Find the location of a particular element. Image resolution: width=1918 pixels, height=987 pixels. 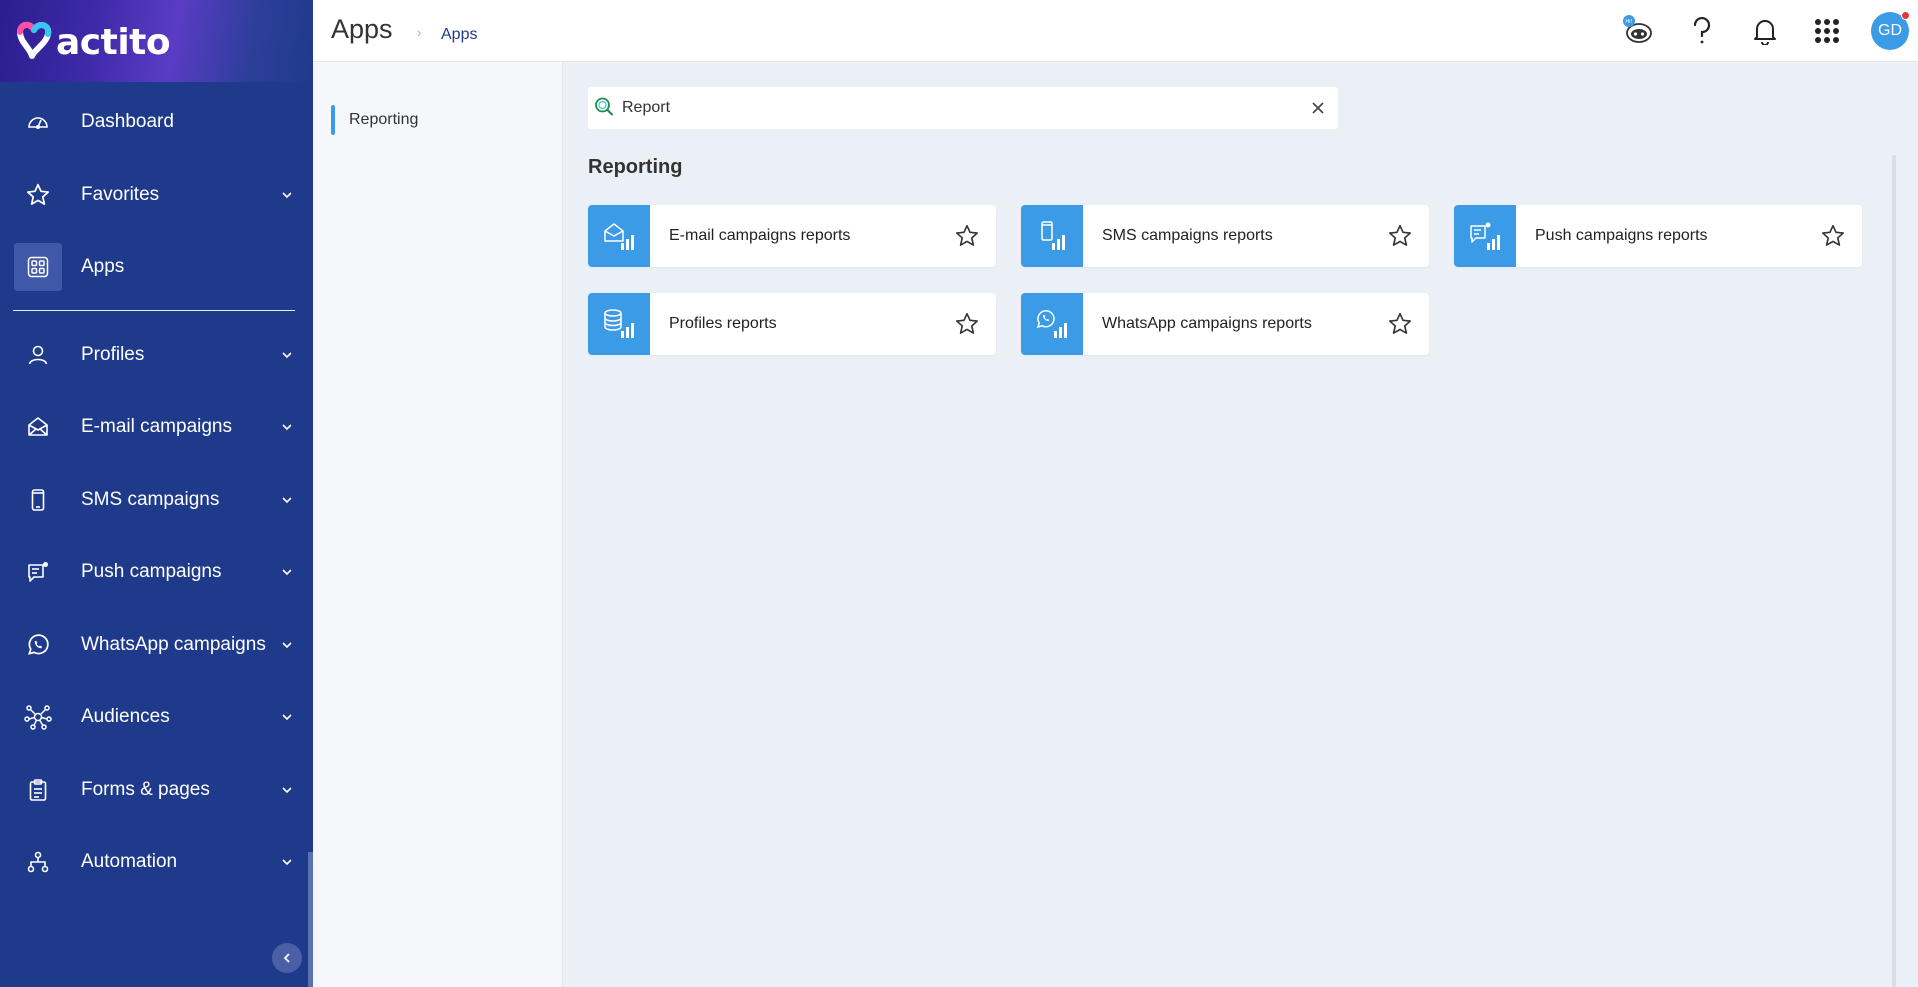

top-bar: Apps › Apps Hi! GD is located at coordinates (1115, 31).